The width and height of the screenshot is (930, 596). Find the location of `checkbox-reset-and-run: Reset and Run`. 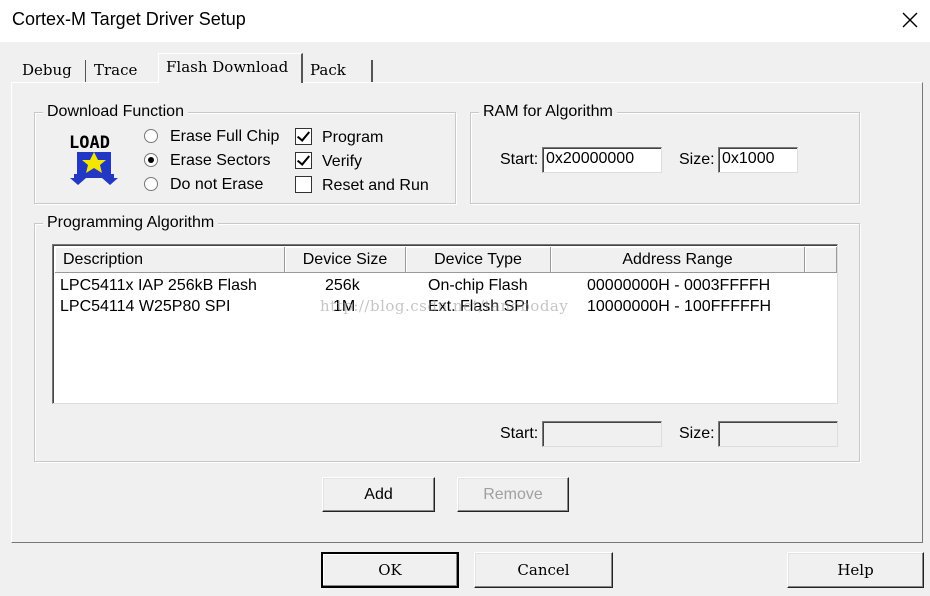

checkbox-reset-and-run: Reset and Run is located at coordinates (362, 186).